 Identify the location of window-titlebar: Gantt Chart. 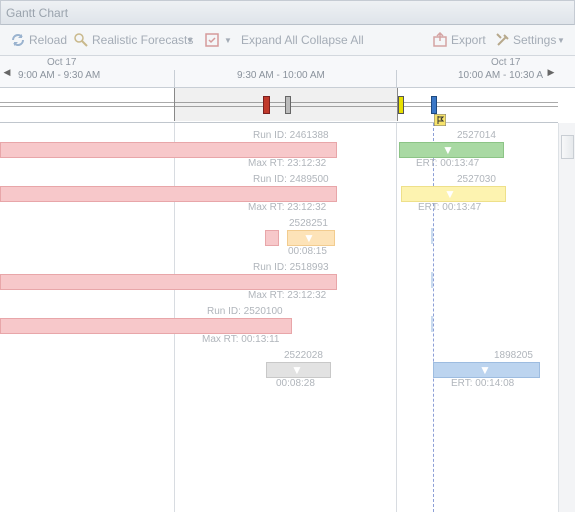
(287, 12).